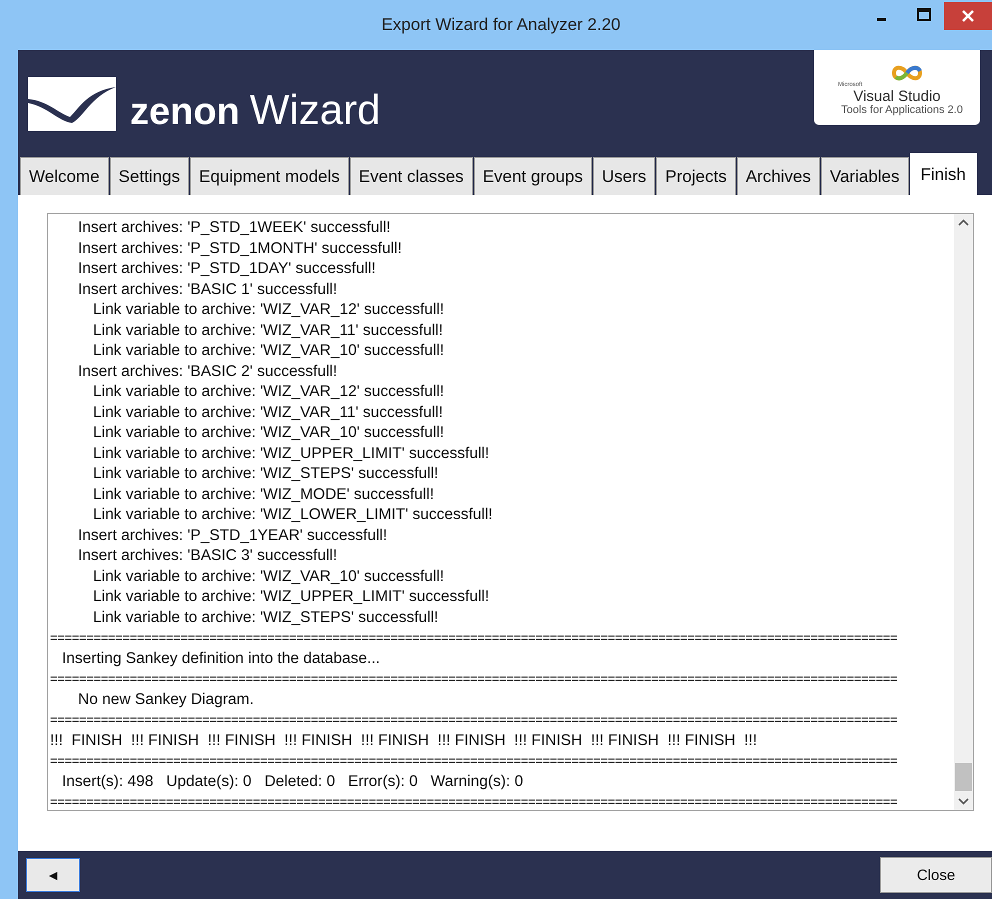 This screenshot has width=992, height=899. What do you see at coordinates (53, 875) in the screenshot?
I see `back-button: ◄` at bounding box center [53, 875].